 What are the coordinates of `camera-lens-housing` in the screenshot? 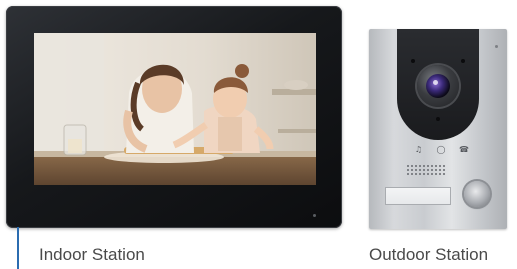 It's located at (438, 86).